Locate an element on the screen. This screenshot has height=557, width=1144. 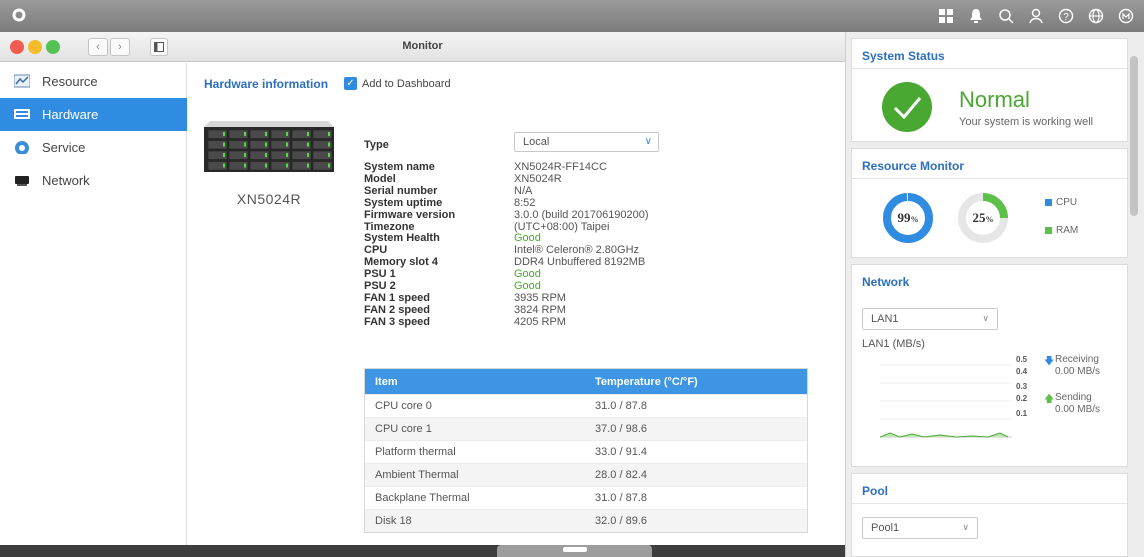
field-label: System uptime is located at coordinates (403, 202).